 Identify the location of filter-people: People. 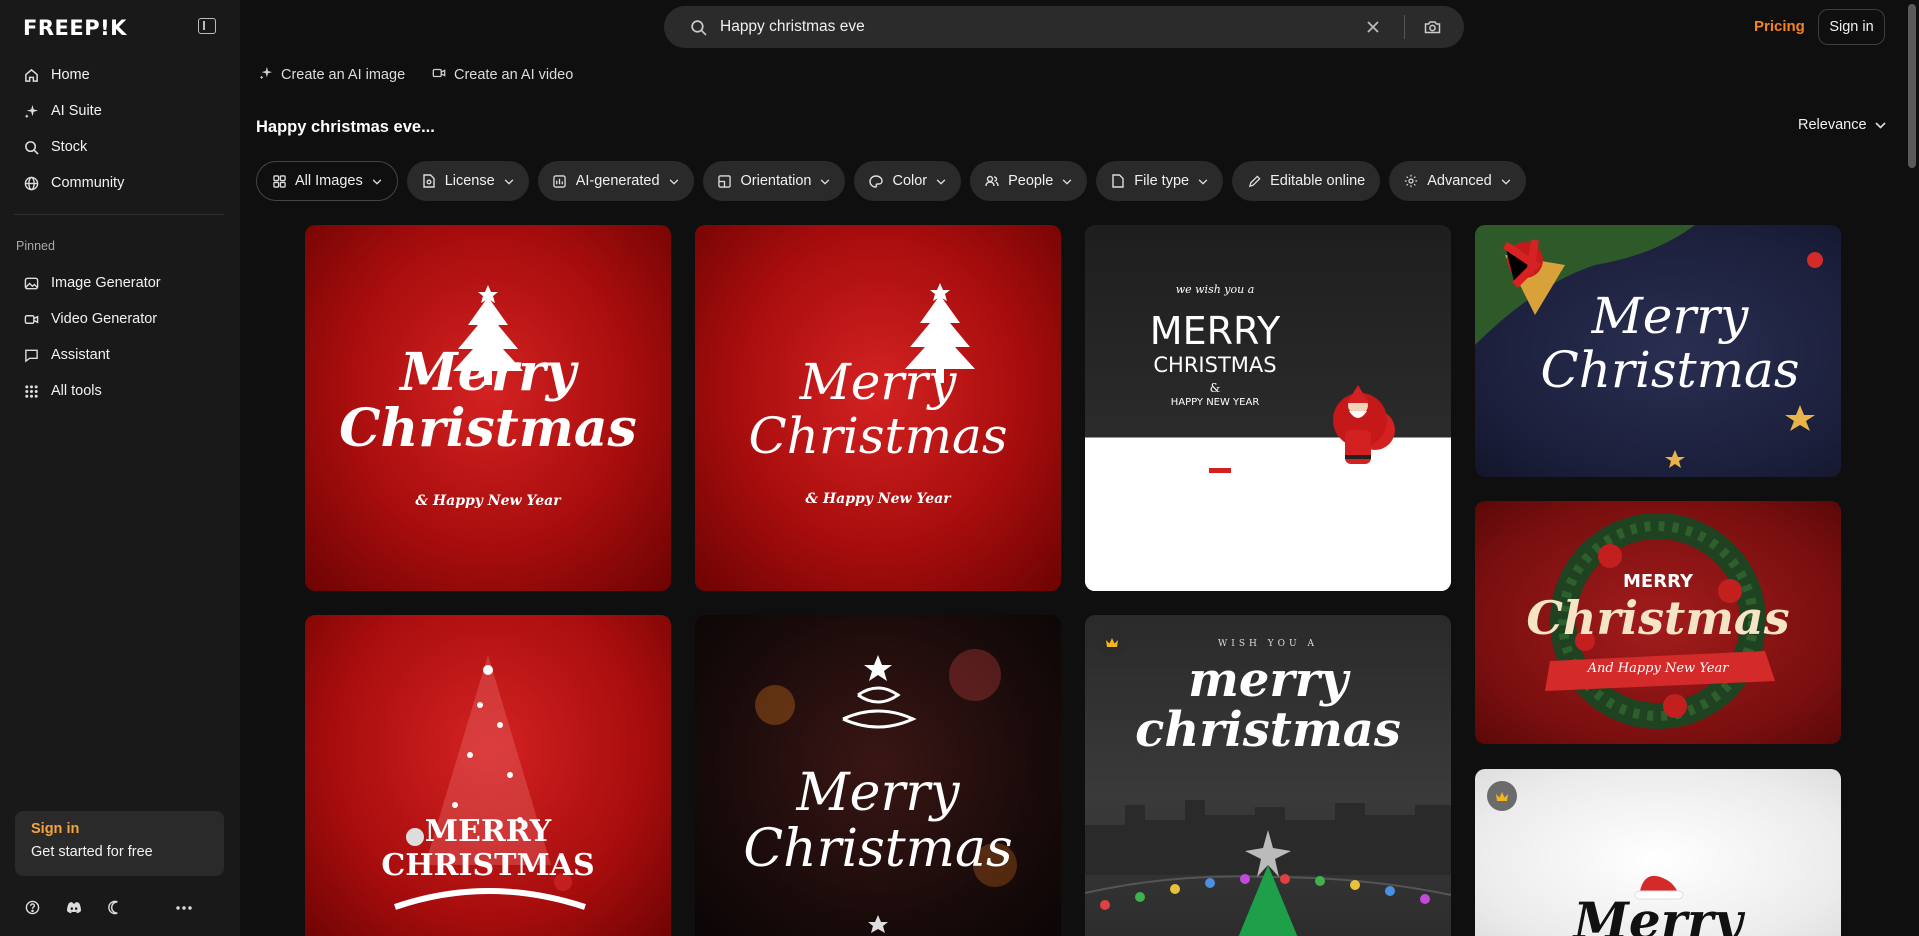
(1029, 181).